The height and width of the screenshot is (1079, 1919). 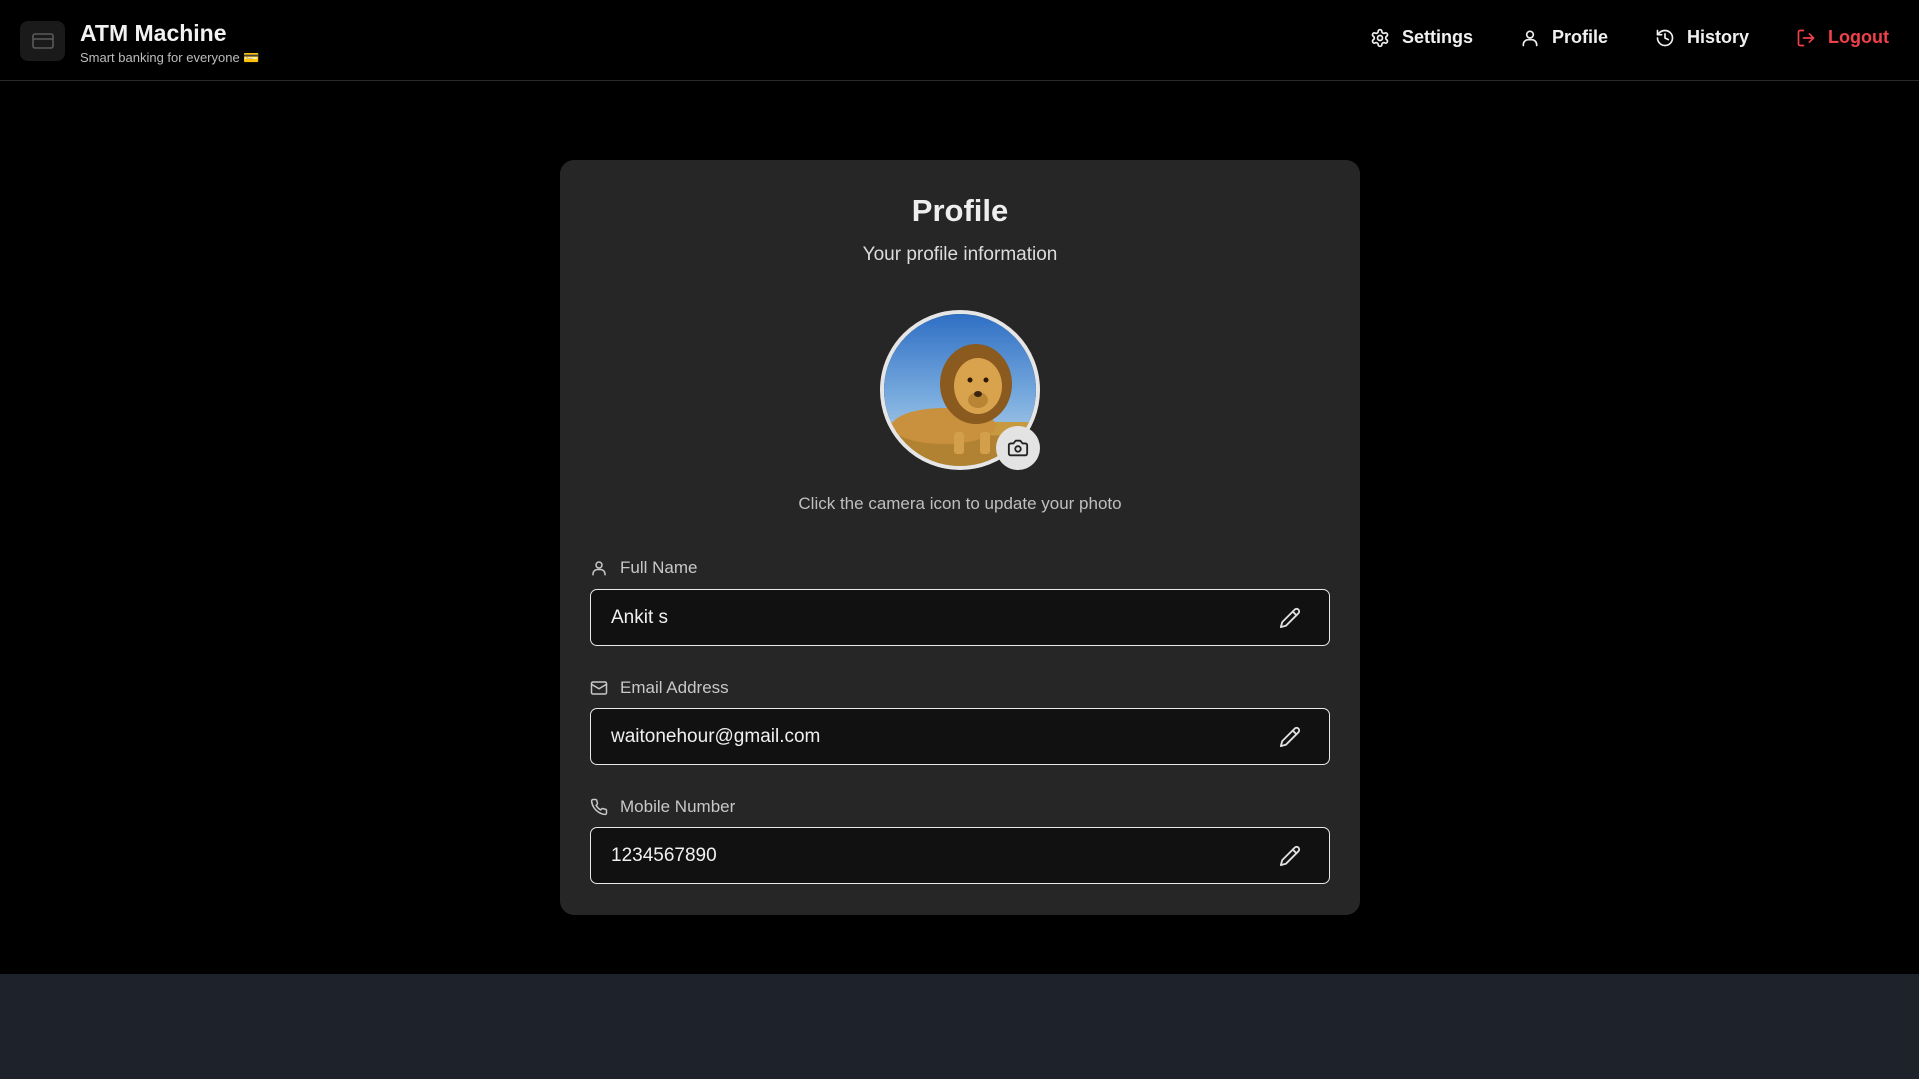 I want to click on logout-icon, so click(x=1806, y=37).